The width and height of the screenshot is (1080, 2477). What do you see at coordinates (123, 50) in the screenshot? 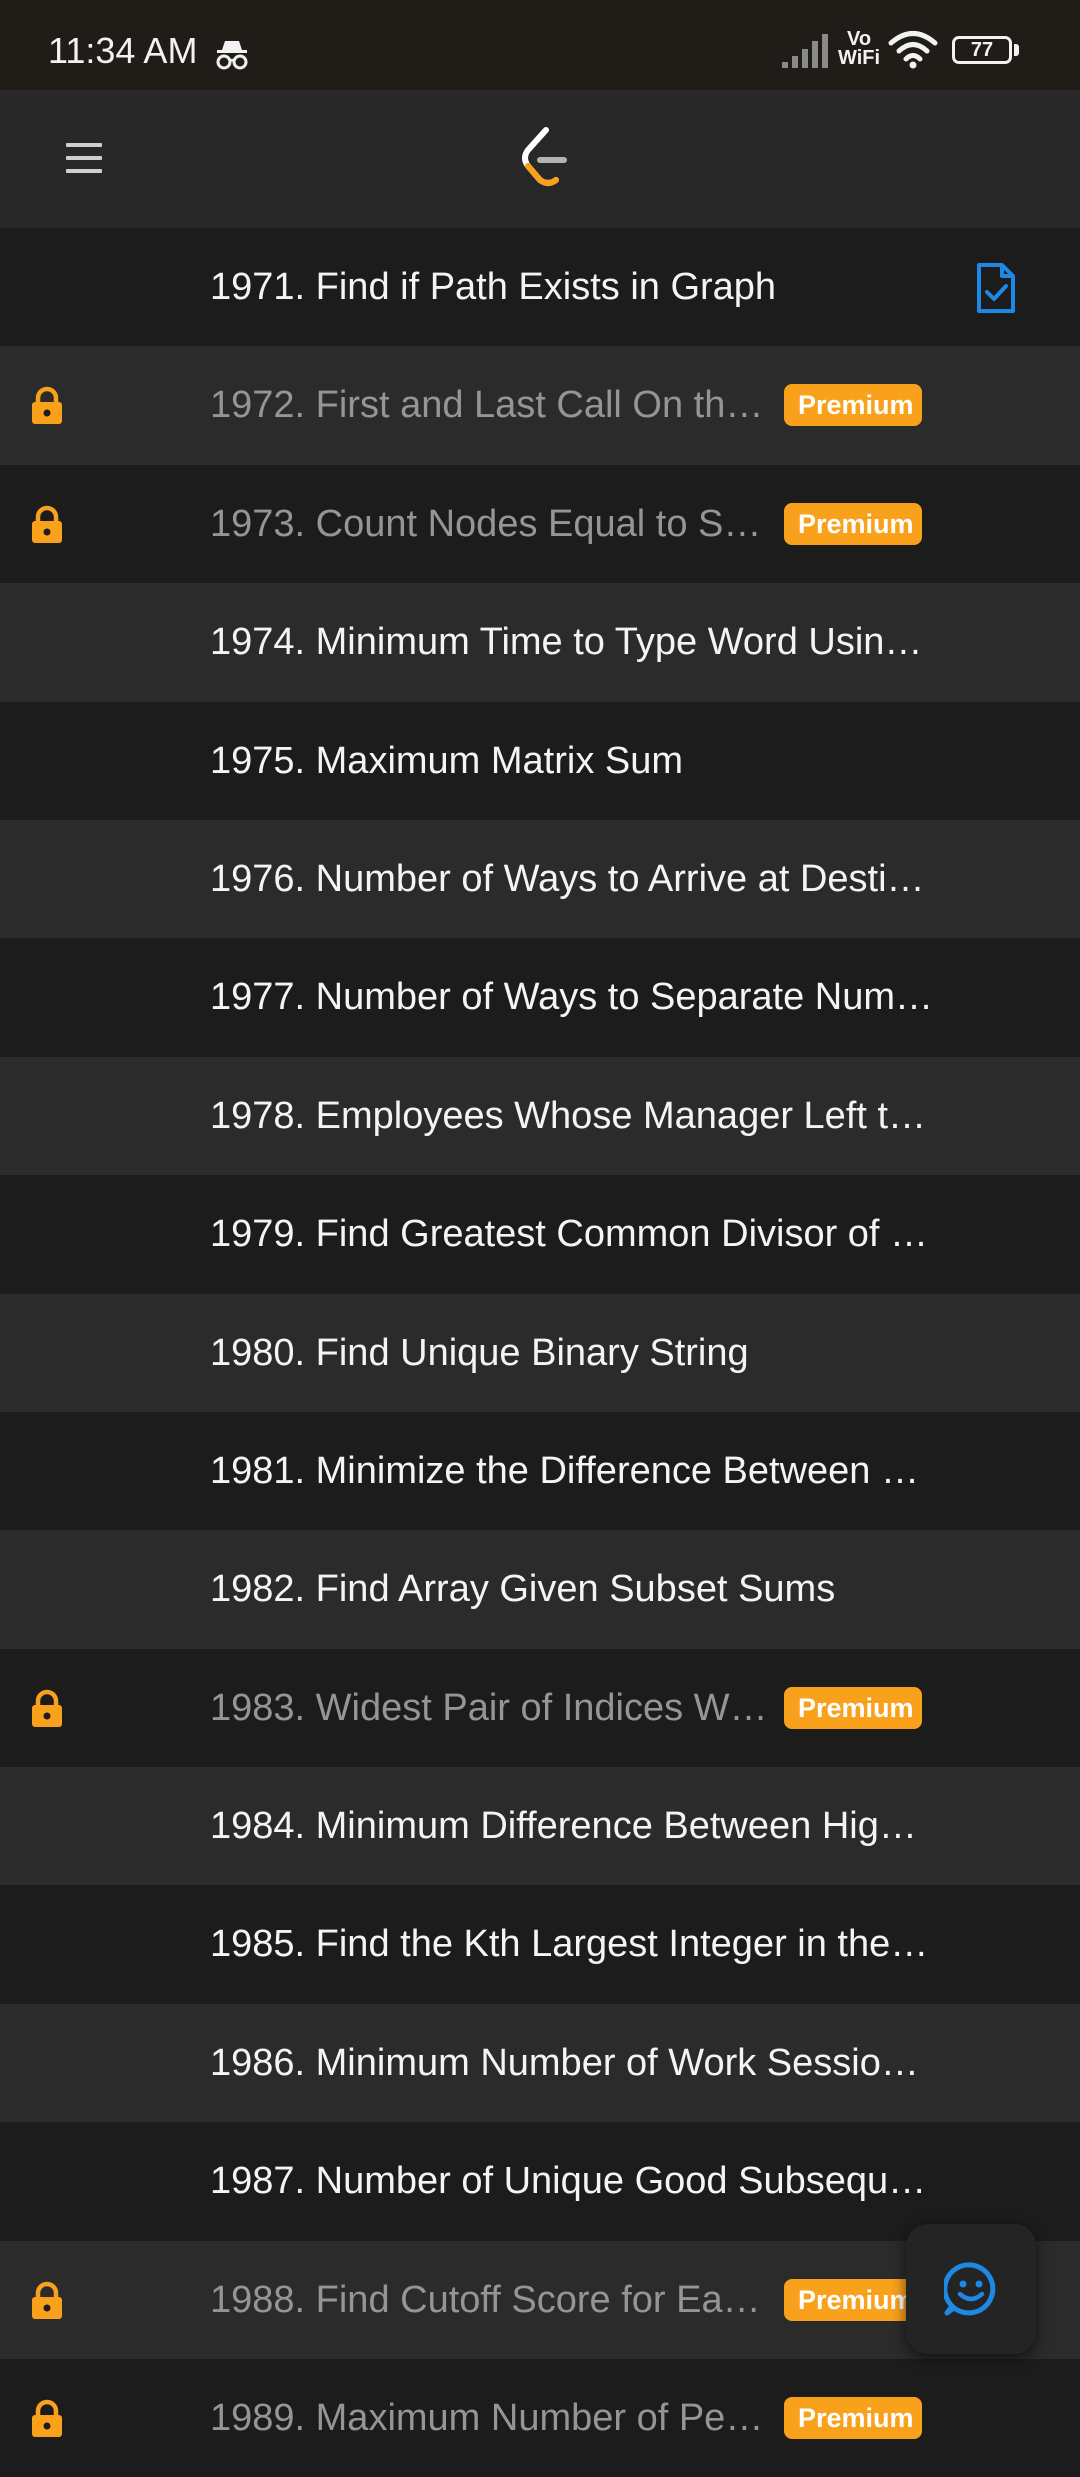
I see `status-time: 11:34 AM` at bounding box center [123, 50].